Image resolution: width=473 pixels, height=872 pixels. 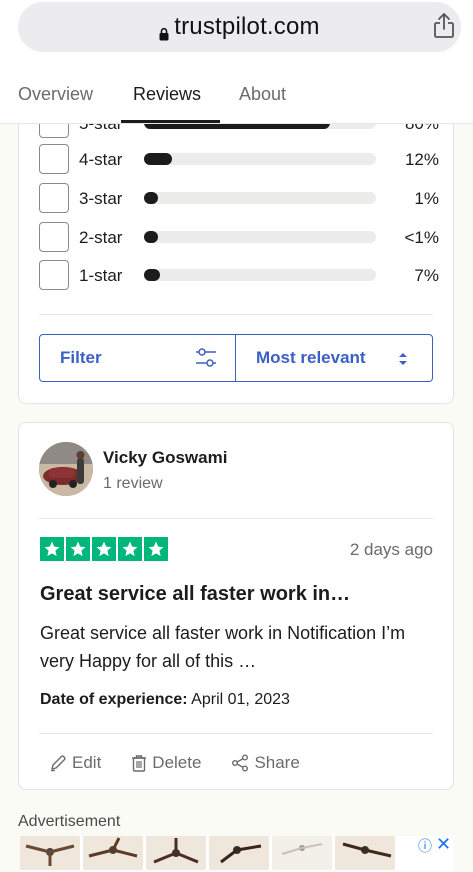 What do you see at coordinates (391, 549) in the screenshot?
I see `review-date: 2 days ago` at bounding box center [391, 549].